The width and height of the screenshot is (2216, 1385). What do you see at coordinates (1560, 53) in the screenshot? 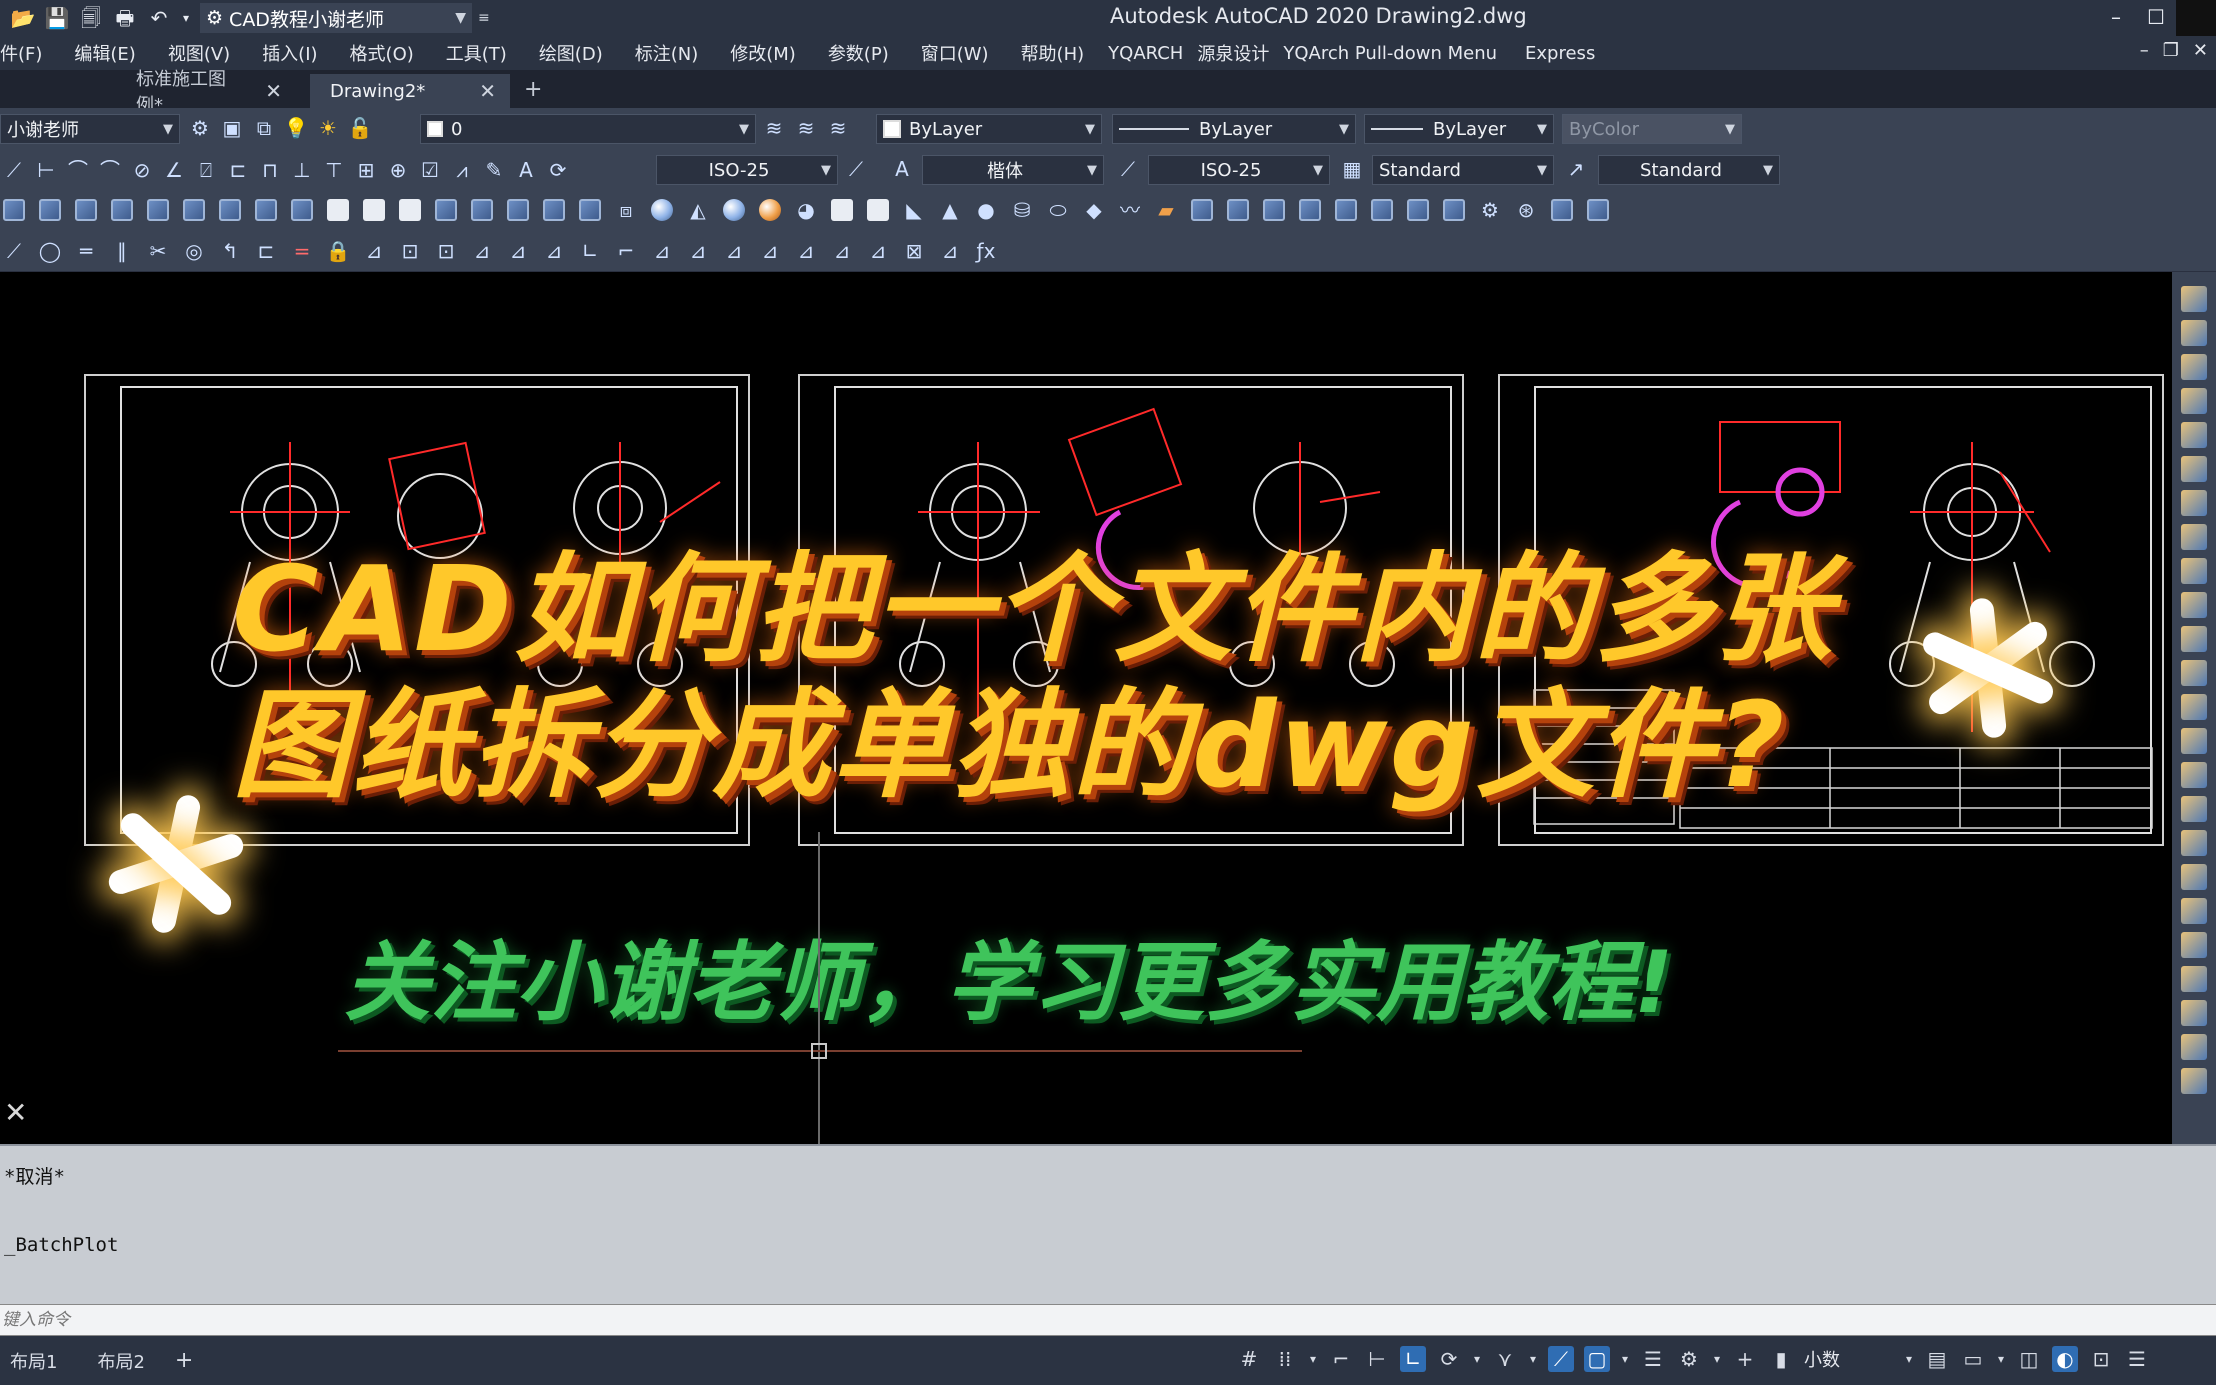
I see `menu-express: Express` at bounding box center [1560, 53].